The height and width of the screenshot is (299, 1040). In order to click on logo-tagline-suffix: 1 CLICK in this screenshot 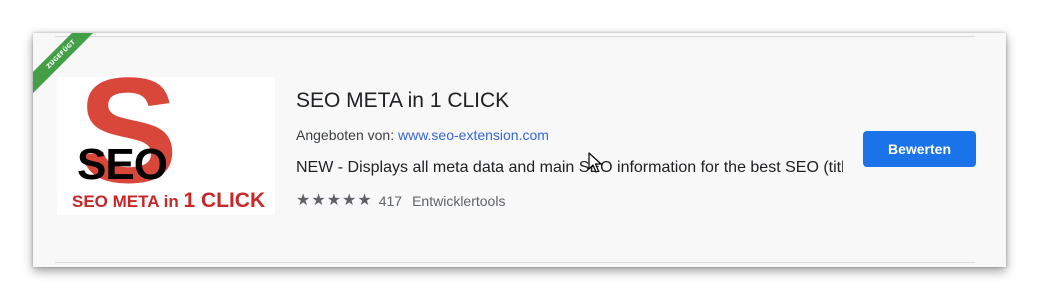, I will do `click(224, 200)`.